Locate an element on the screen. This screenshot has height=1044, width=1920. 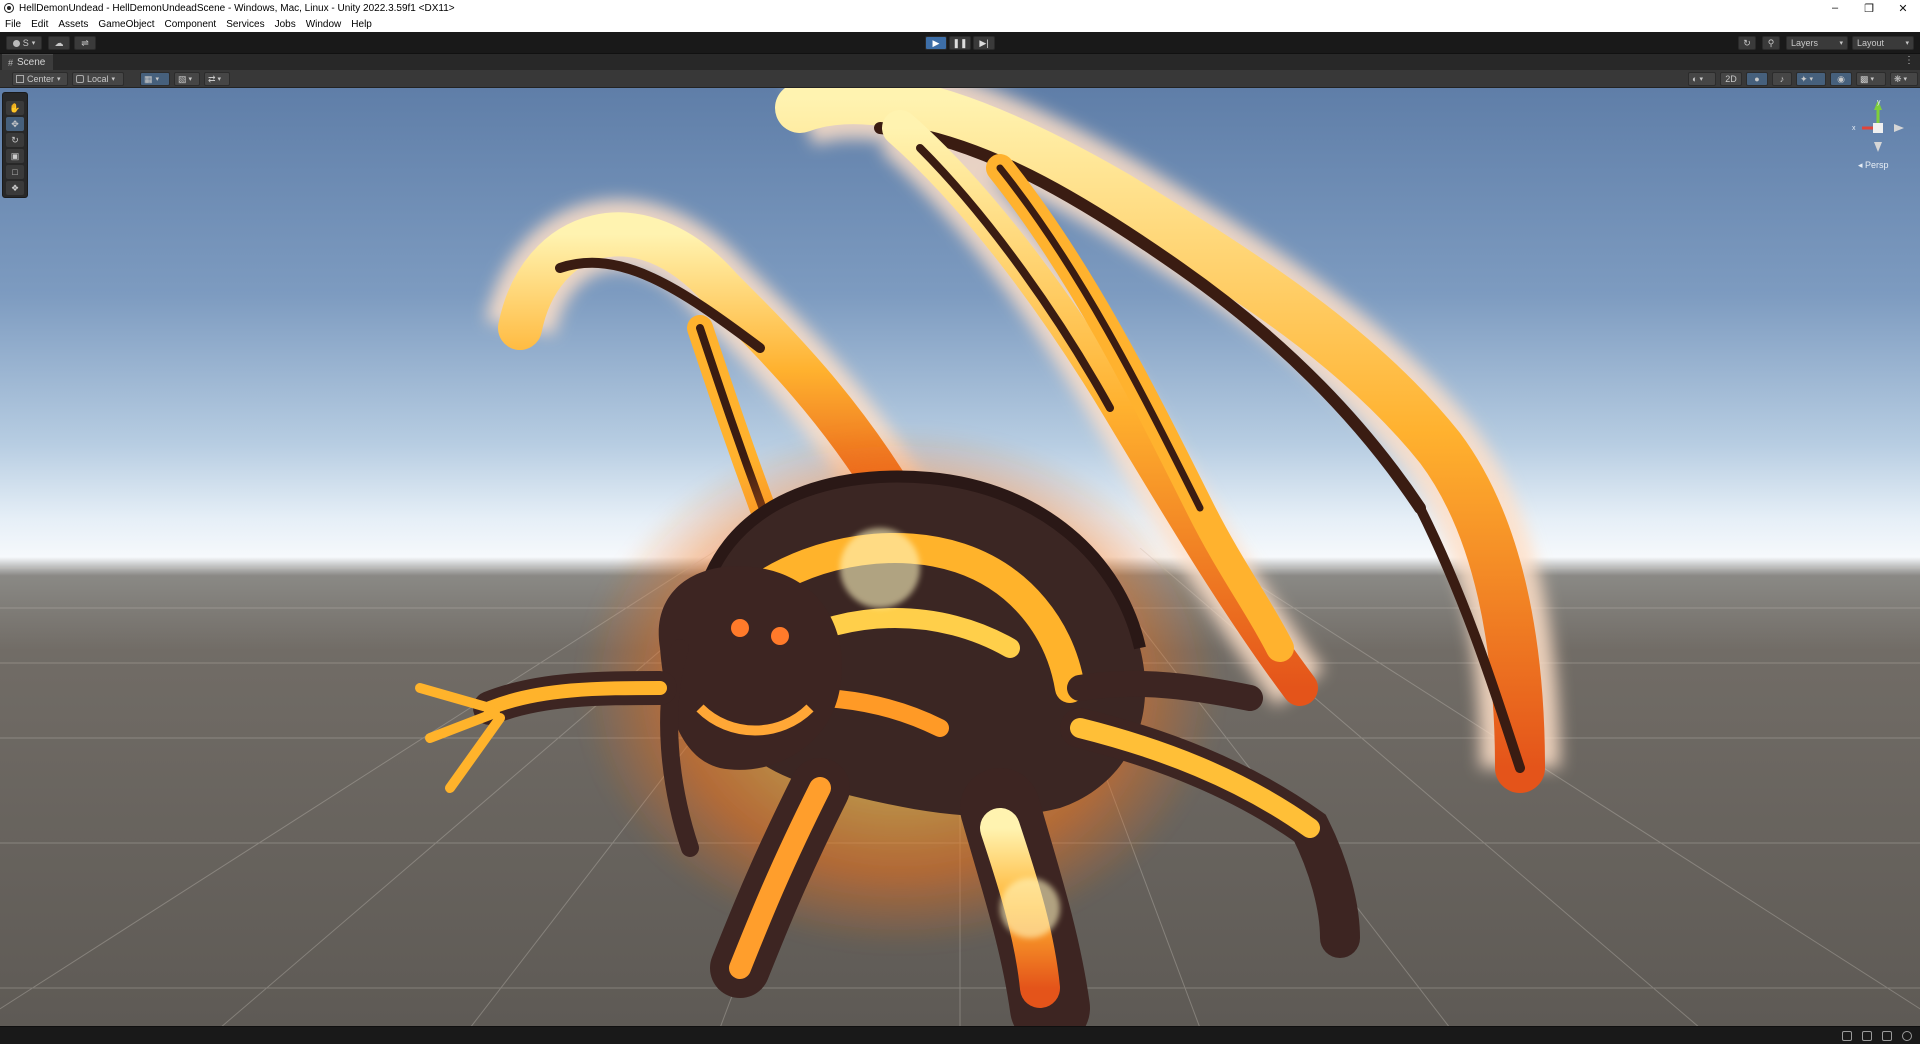
transform-icon: ❖ is located at coordinates (15, 187).